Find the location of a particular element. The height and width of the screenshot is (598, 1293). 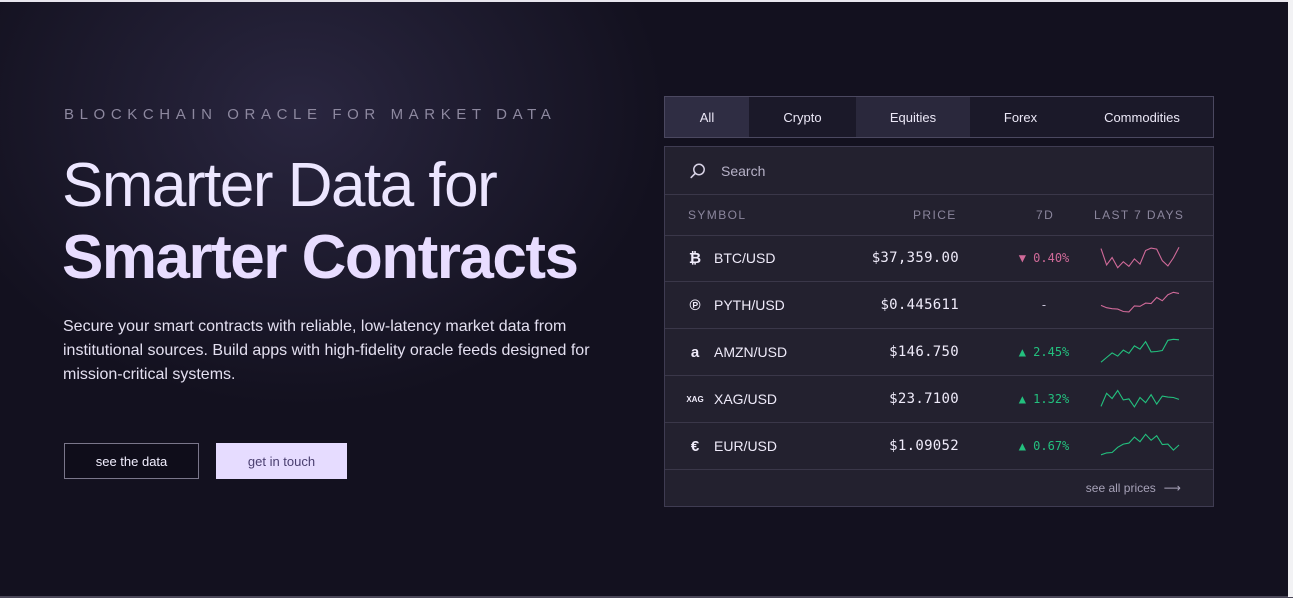

pyth-icon: ℗ is located at coordinates (695, 305).